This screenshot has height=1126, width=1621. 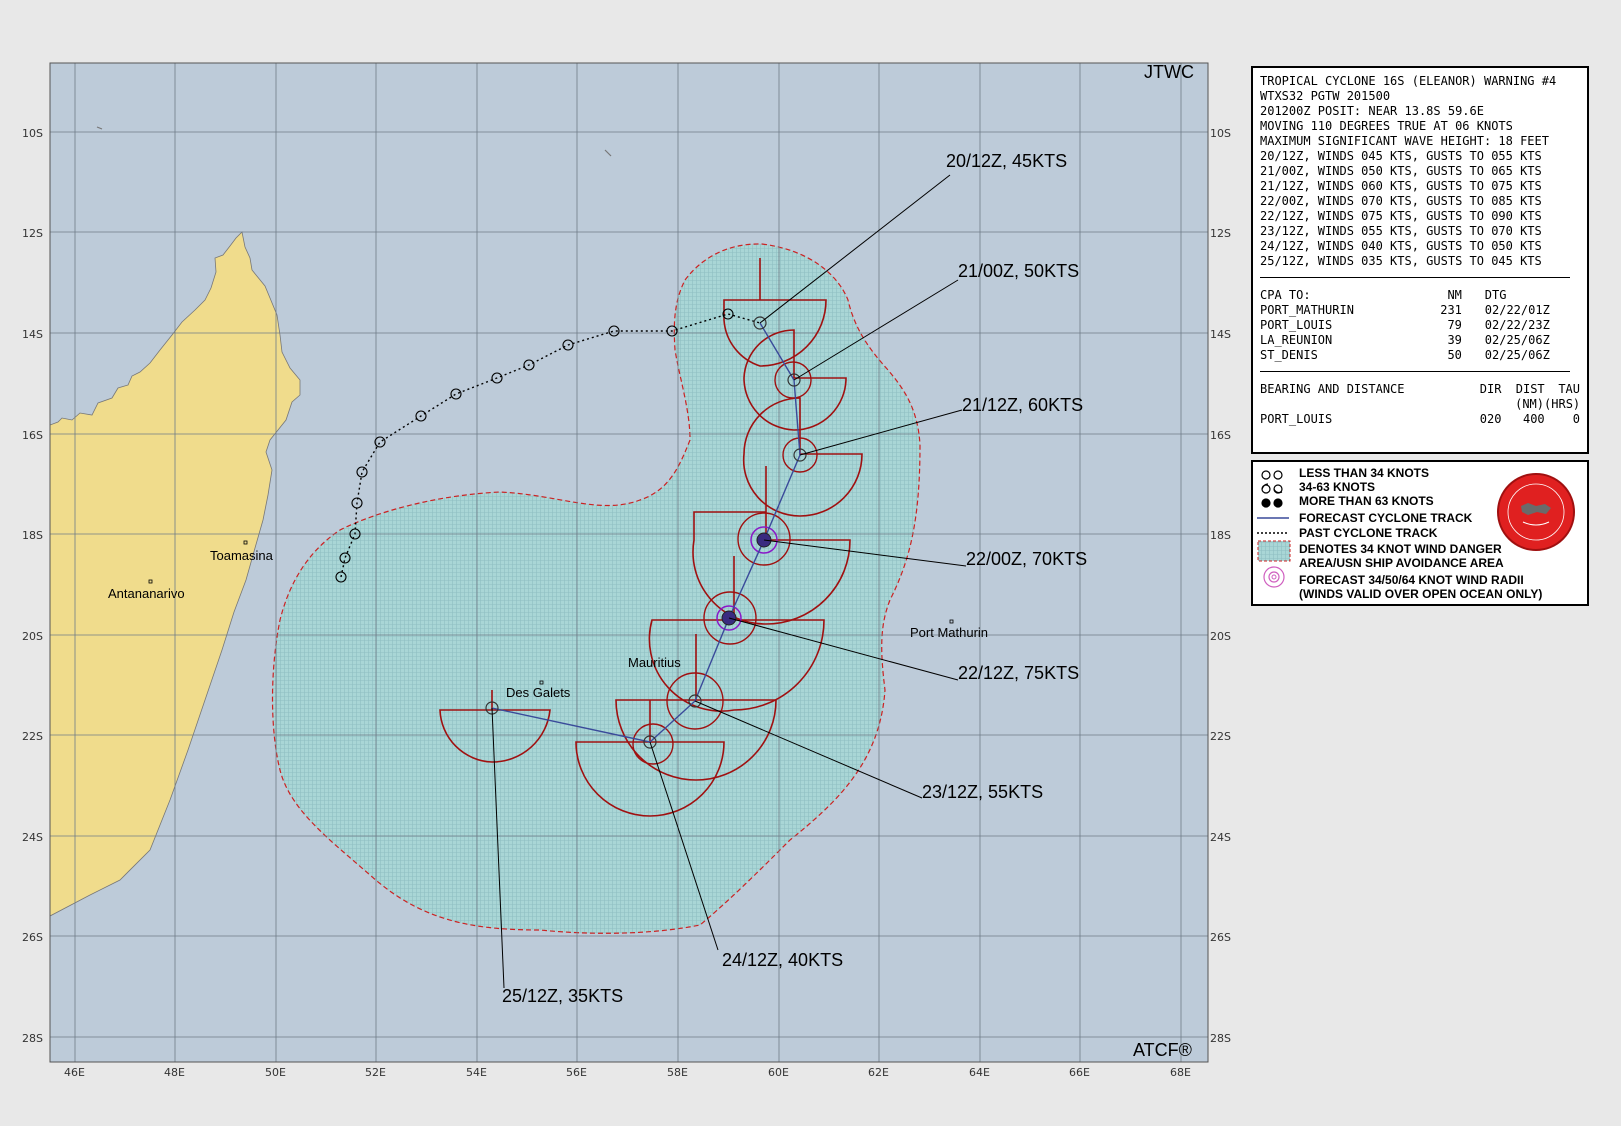 I want to click on forecast-label-20-12z: 20/12Z, 45KTS, so click(x=1006, y=161).